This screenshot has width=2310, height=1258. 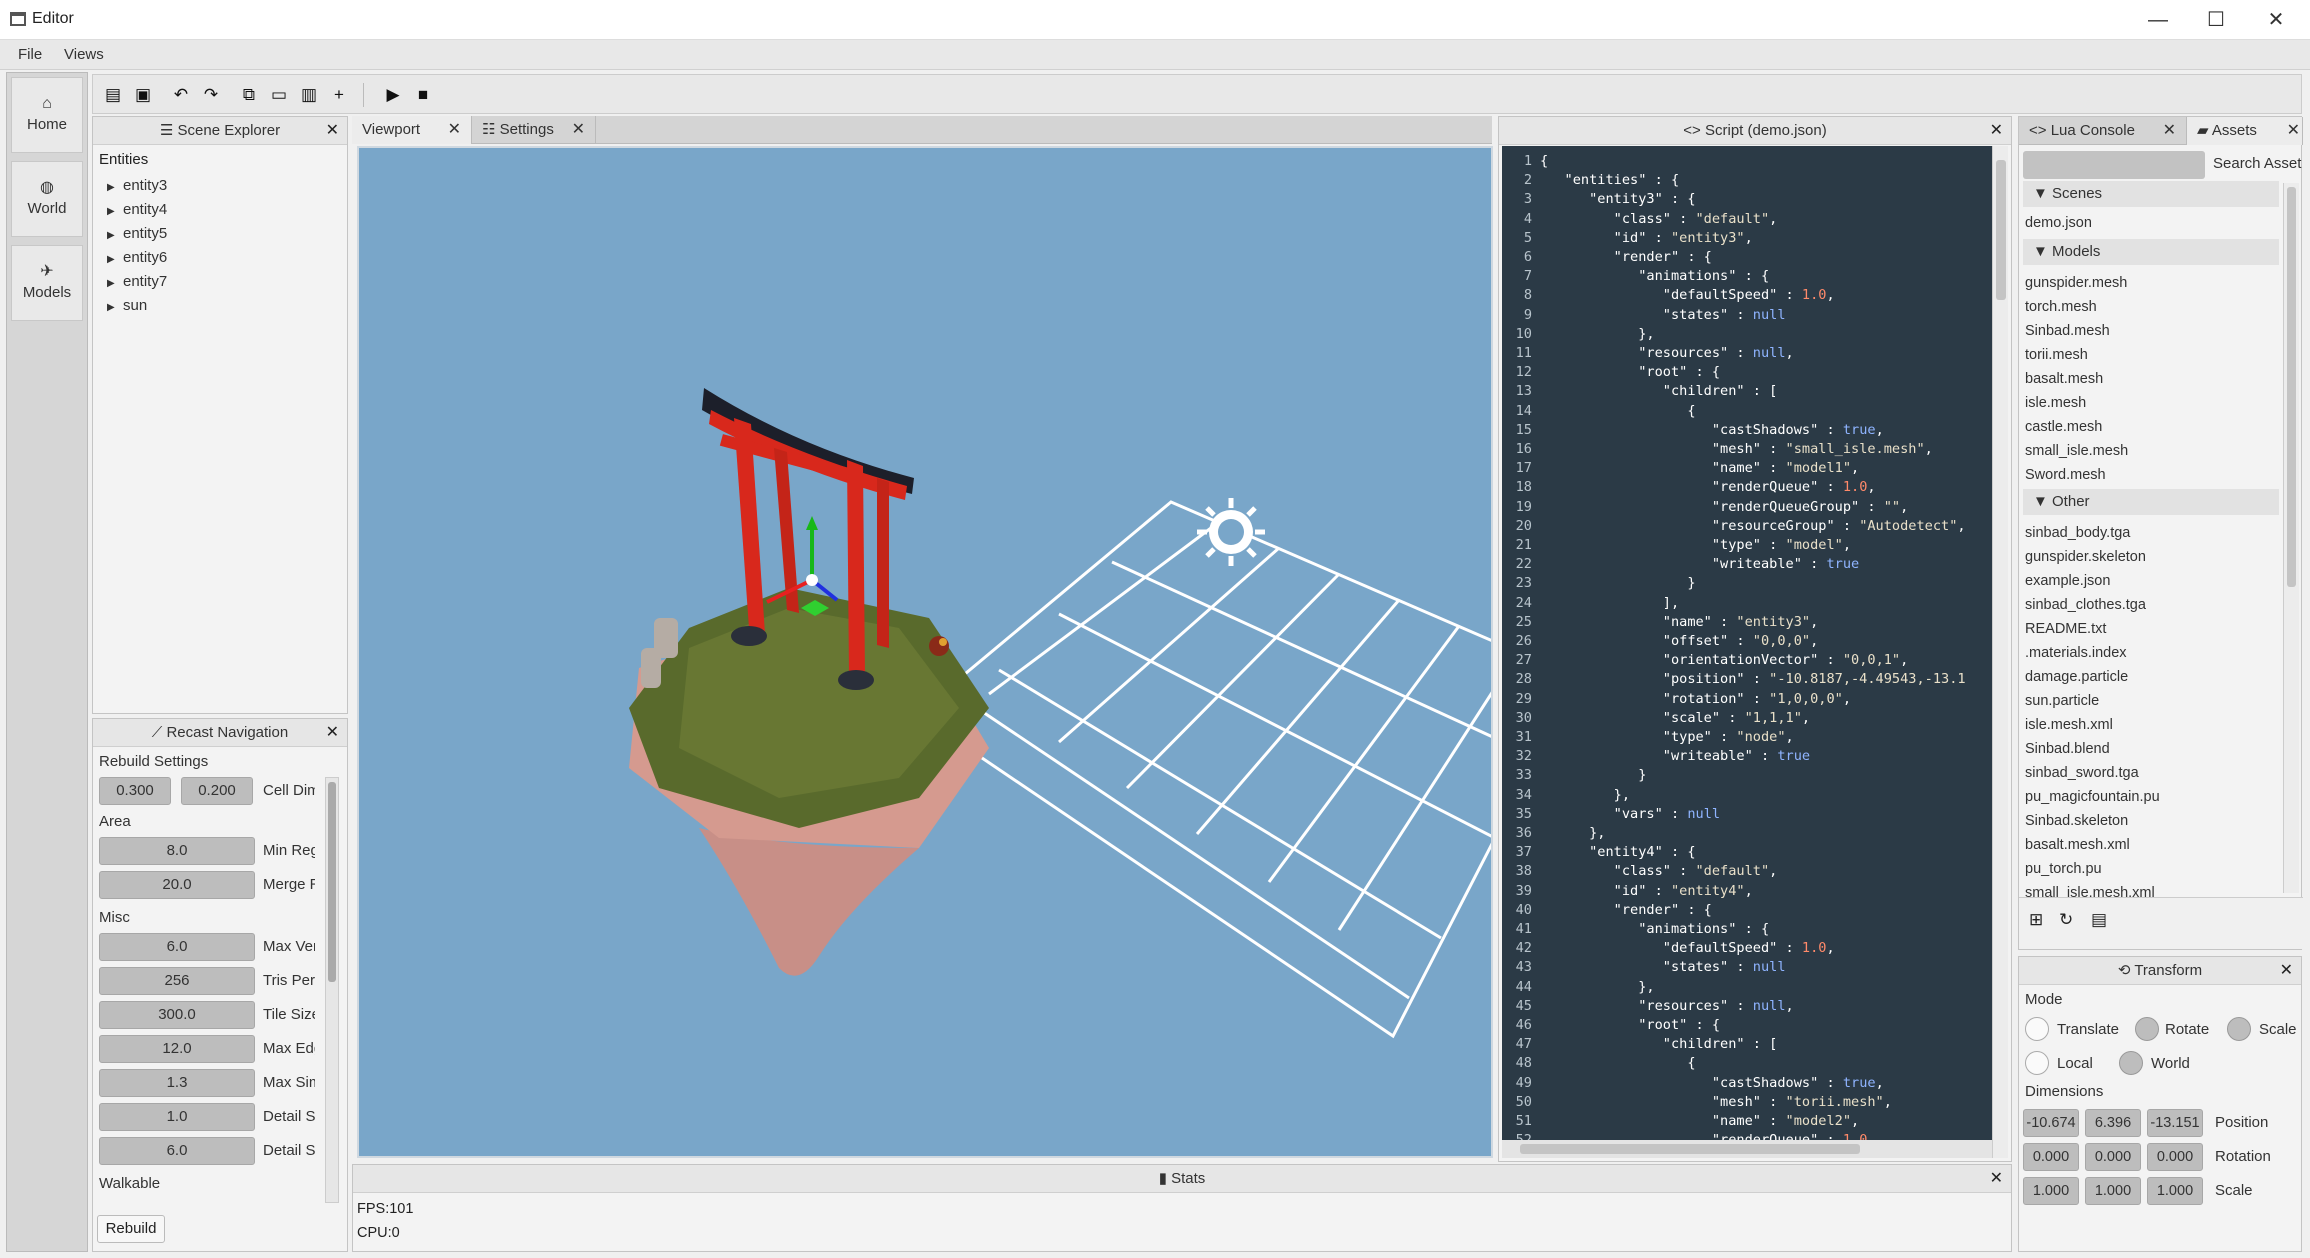 What do you see at coordinates (47, 283) in the screenshot?
I see `sidebar-models-button: ✈ Models` at bounding box center [47, 283].